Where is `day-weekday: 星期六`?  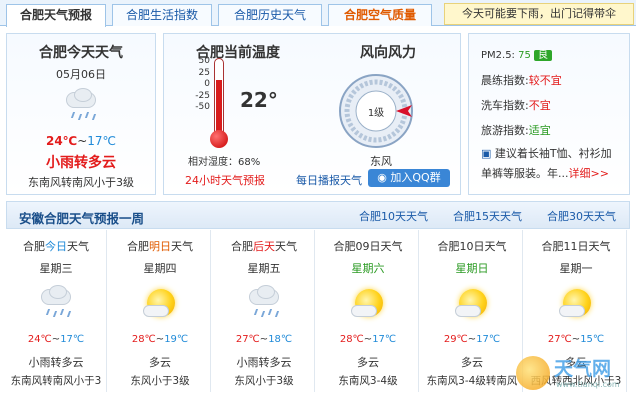
day-weekday: 星期六 is located at coordinates (368, 268).